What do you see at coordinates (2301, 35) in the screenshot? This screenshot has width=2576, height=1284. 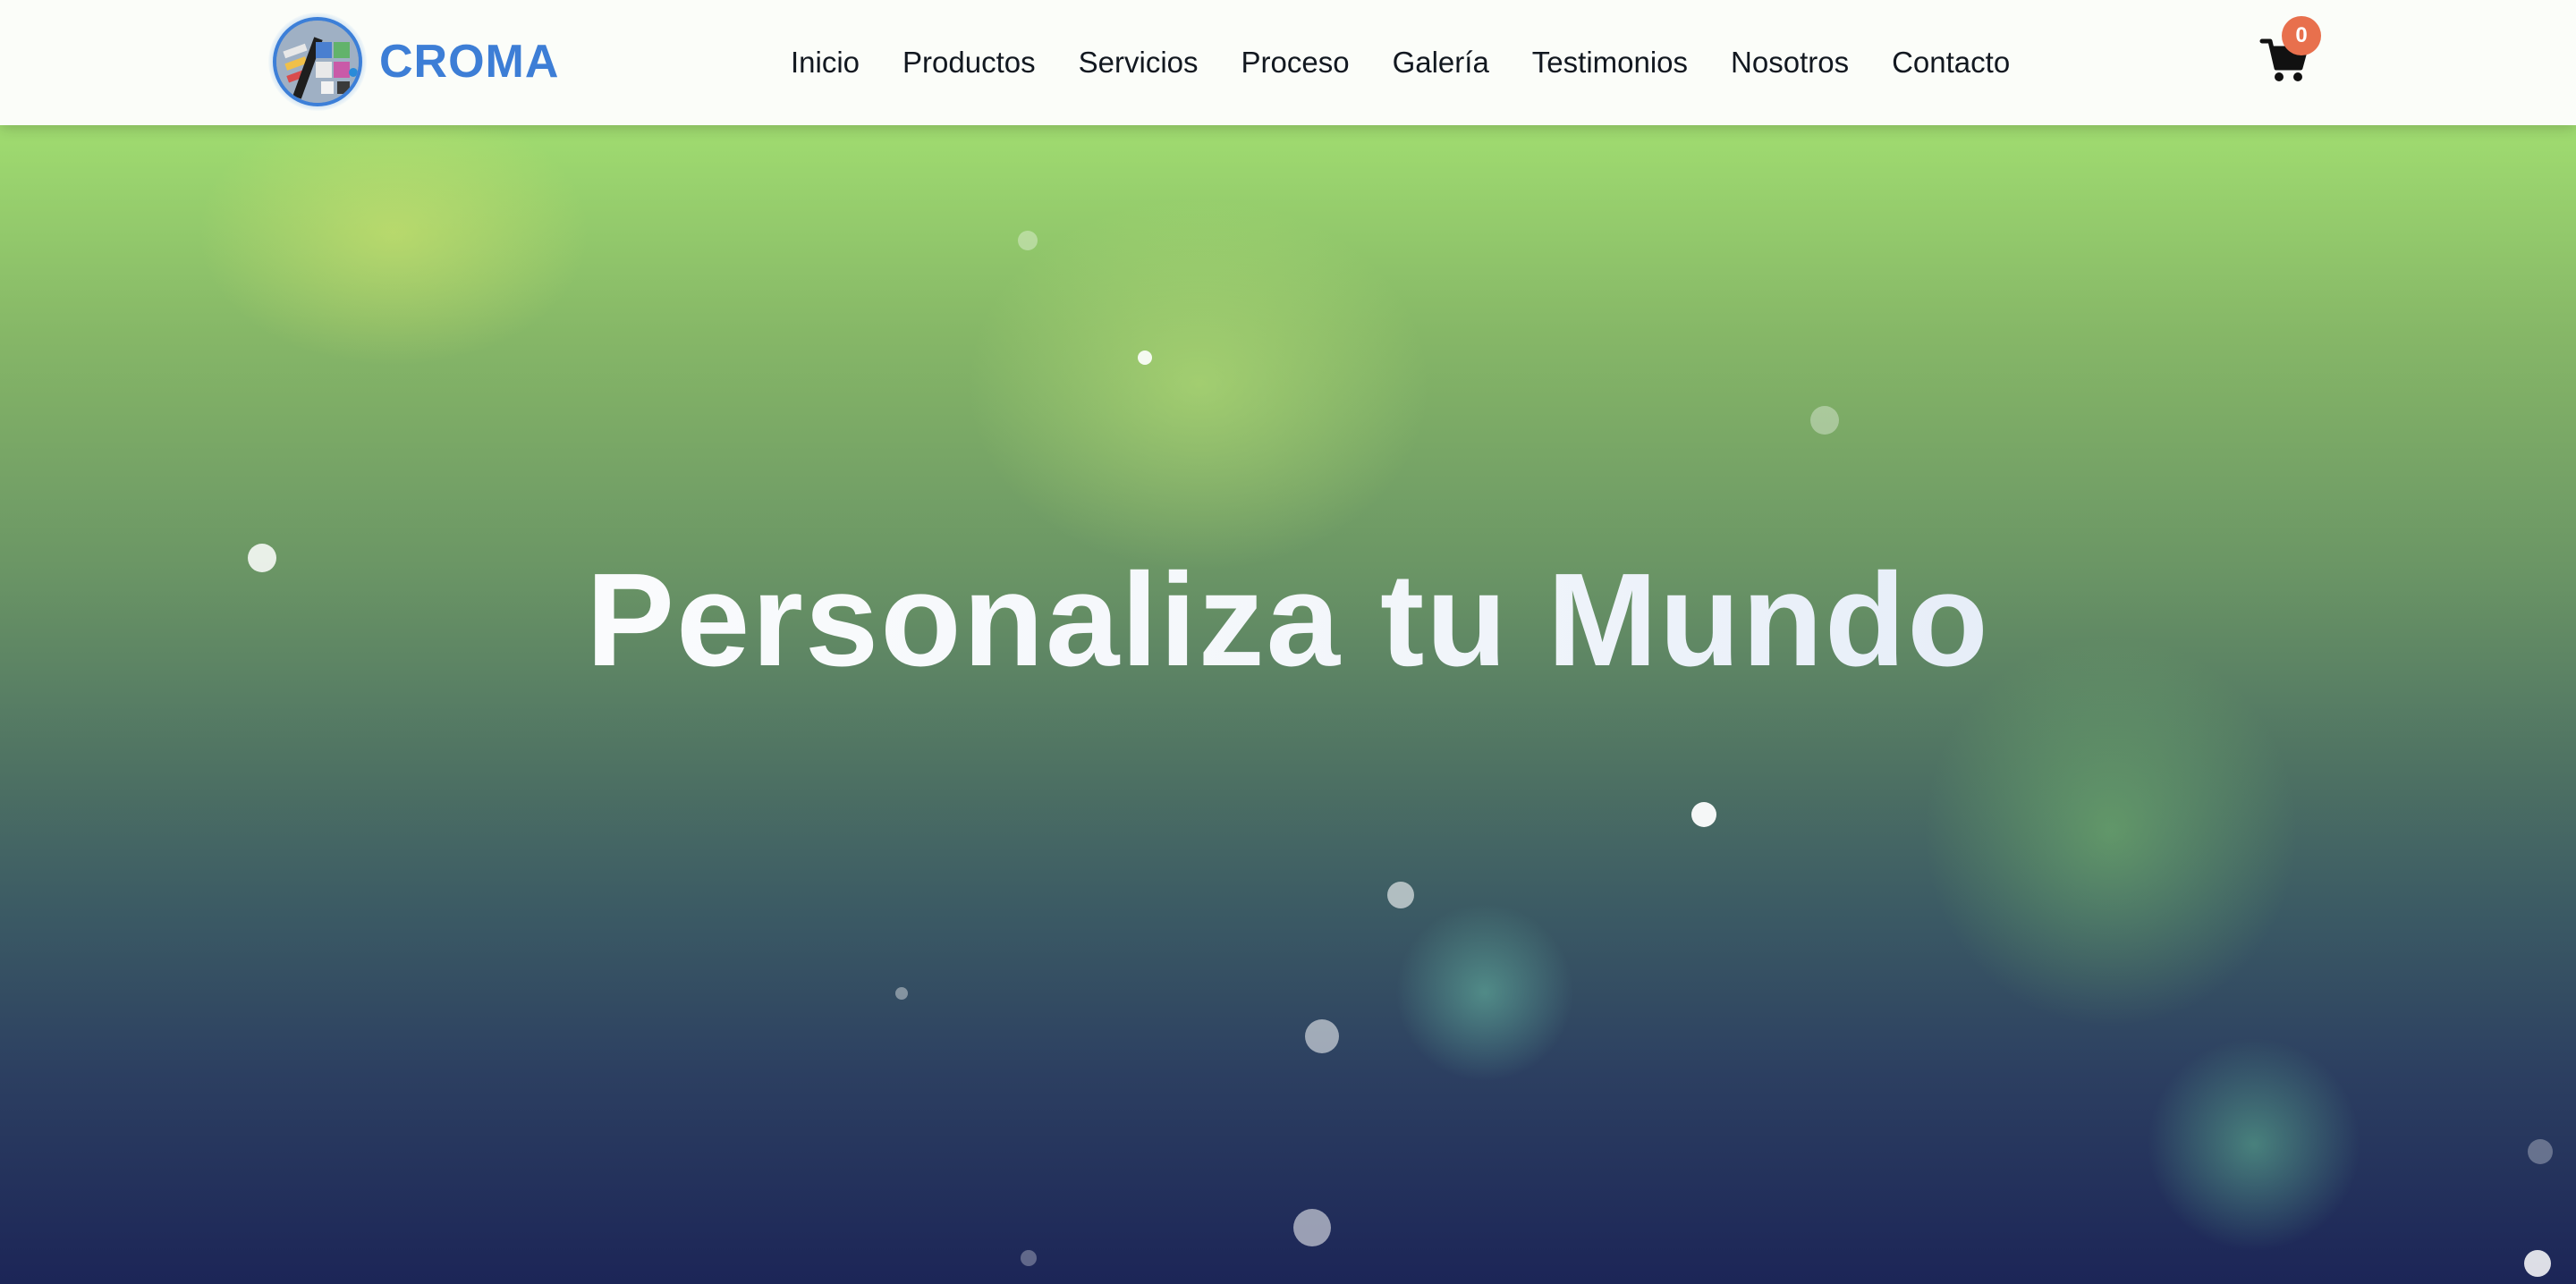 I see `cart-count-badge: 0` at bounding box center [2301, 35].